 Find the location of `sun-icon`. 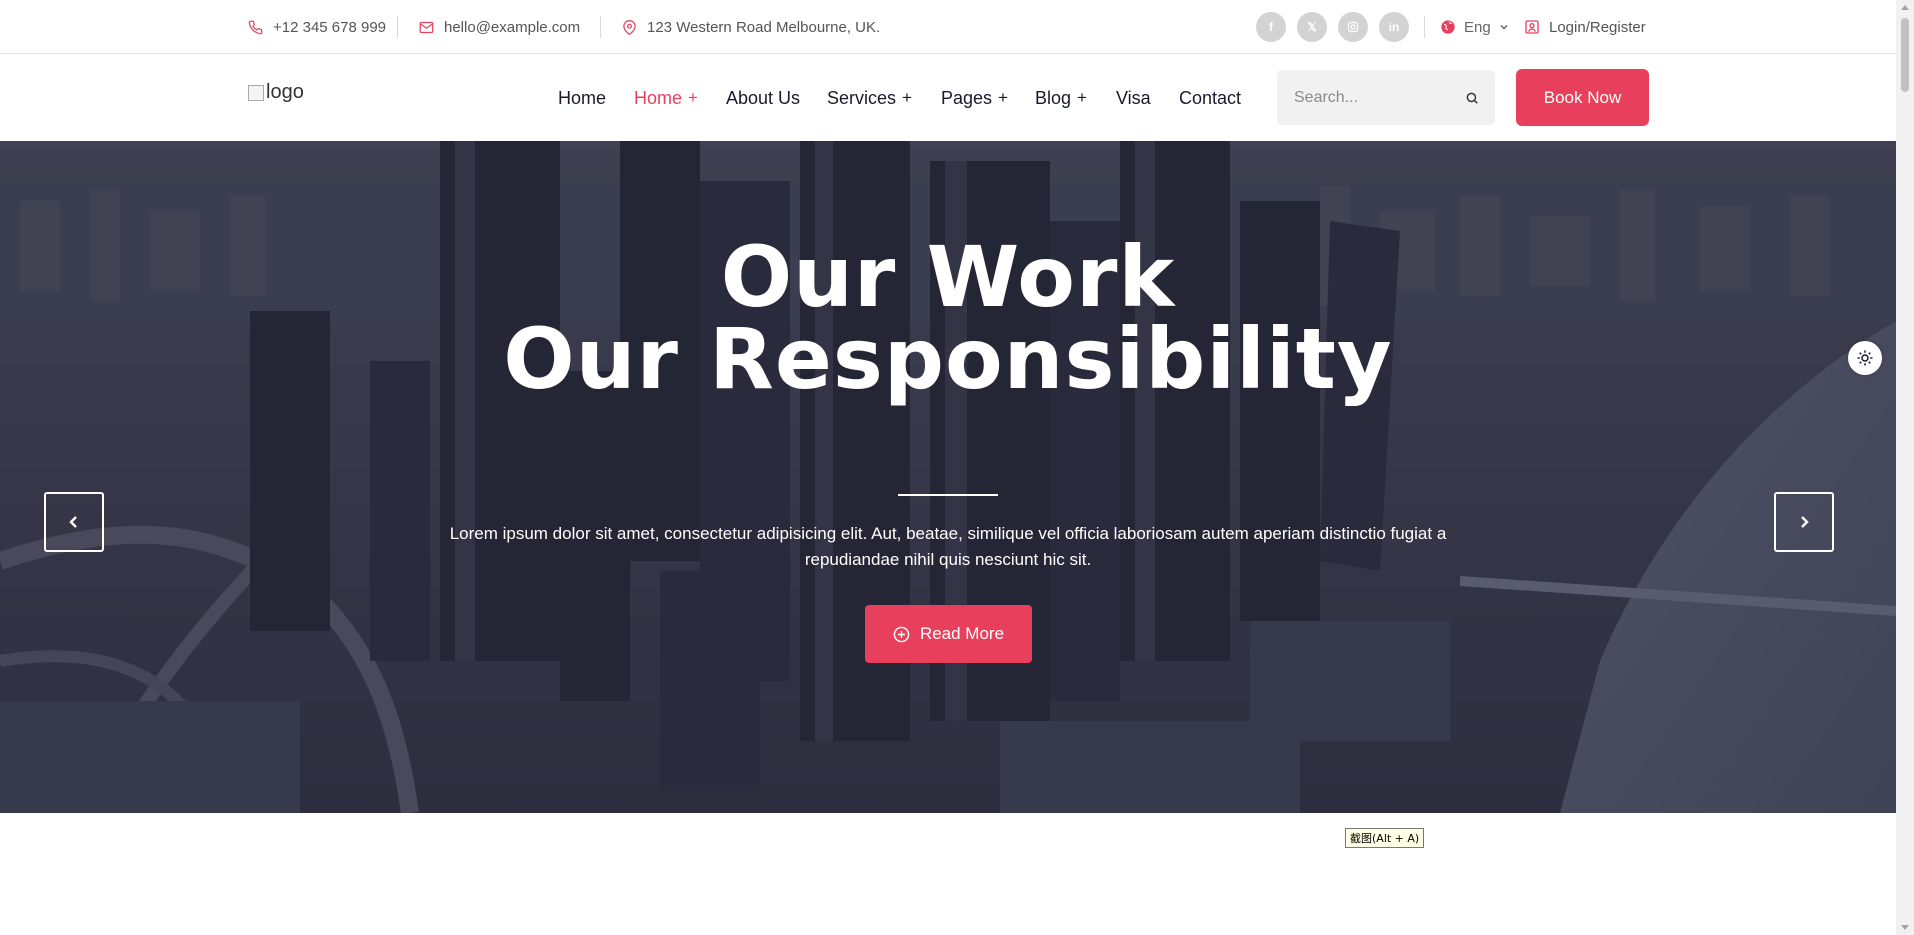

sun-icon is located at coordinates (1865, 358).